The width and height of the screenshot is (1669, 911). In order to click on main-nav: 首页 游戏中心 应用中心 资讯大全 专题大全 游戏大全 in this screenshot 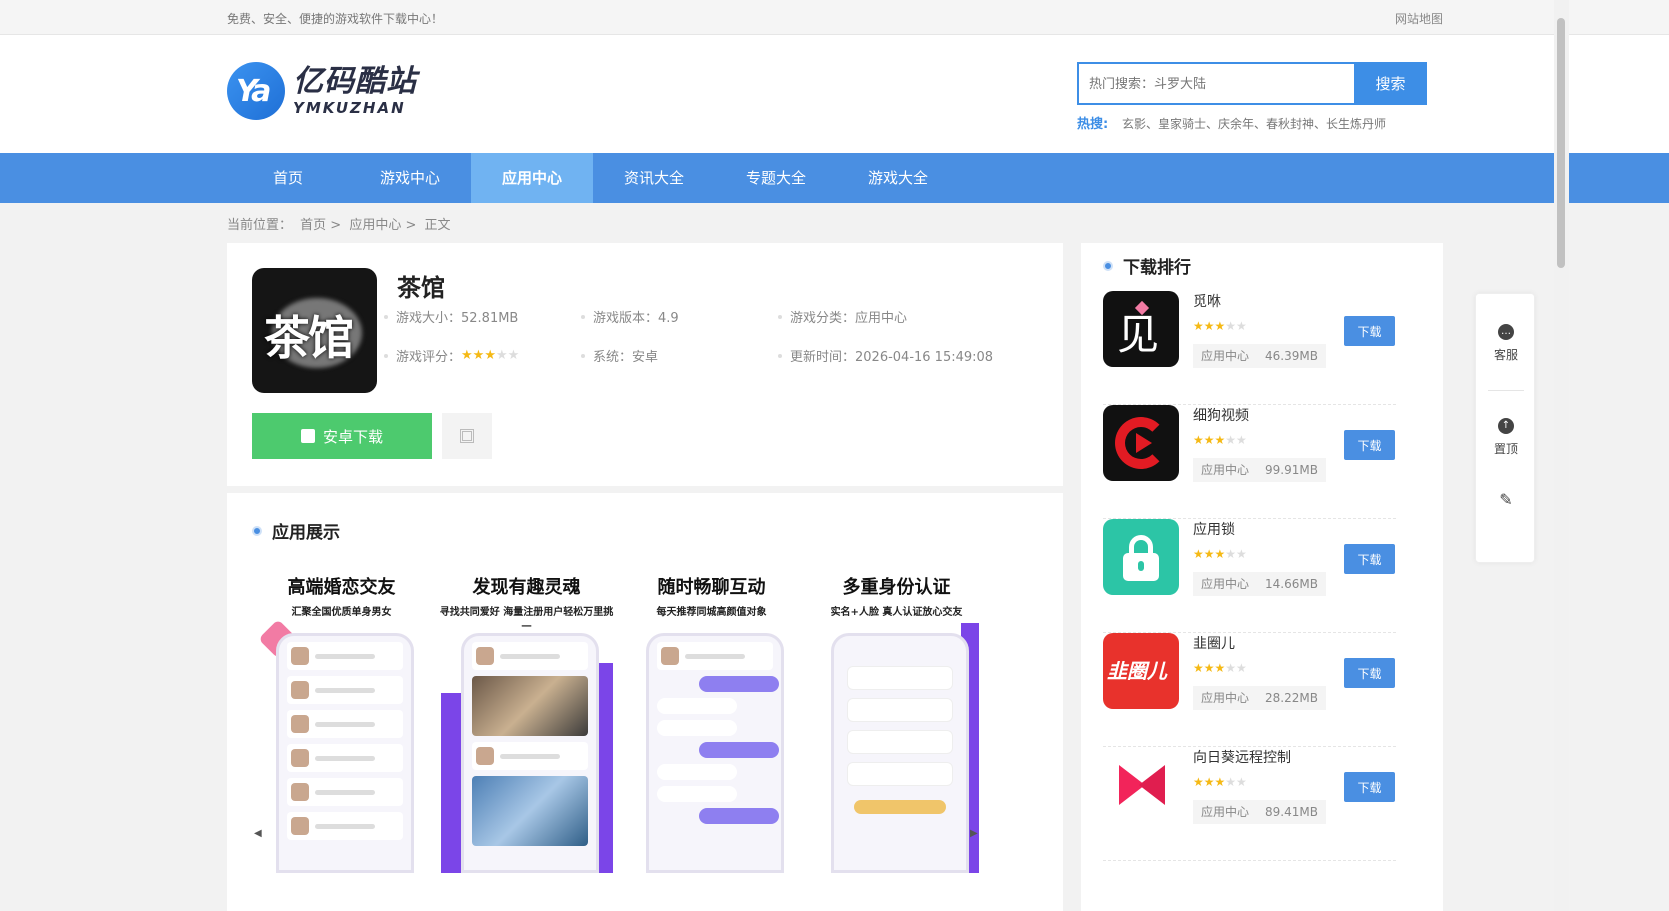, I will do `click(834, 178)`.